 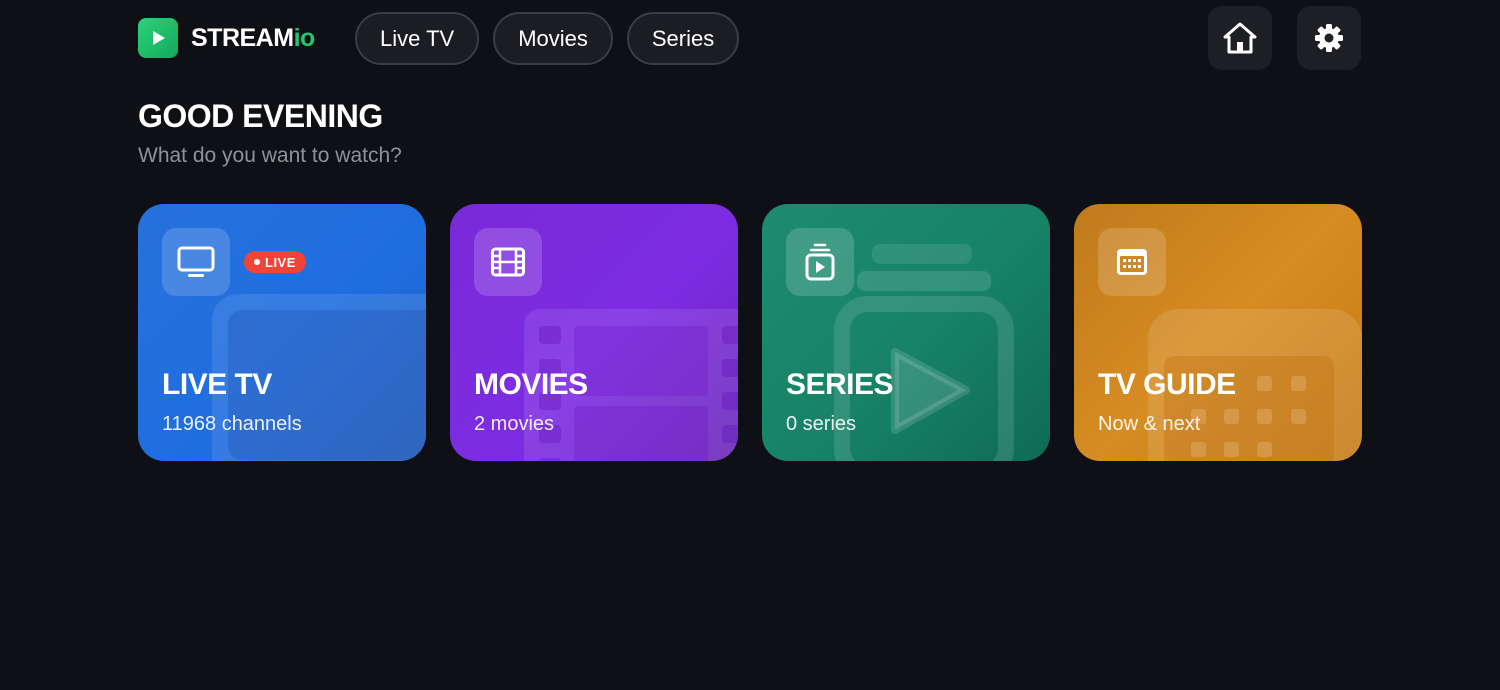 I want to click on tv-icon, so click(x=196, y=262).